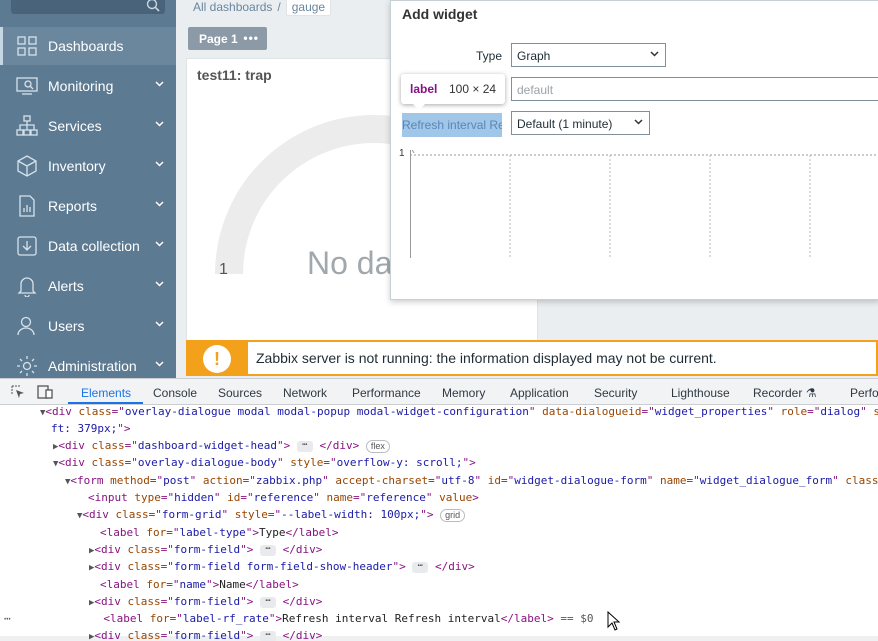  Describe the element at coordinates (18, 392) in the screenshot. I see `inspect-element-icon` at that location.